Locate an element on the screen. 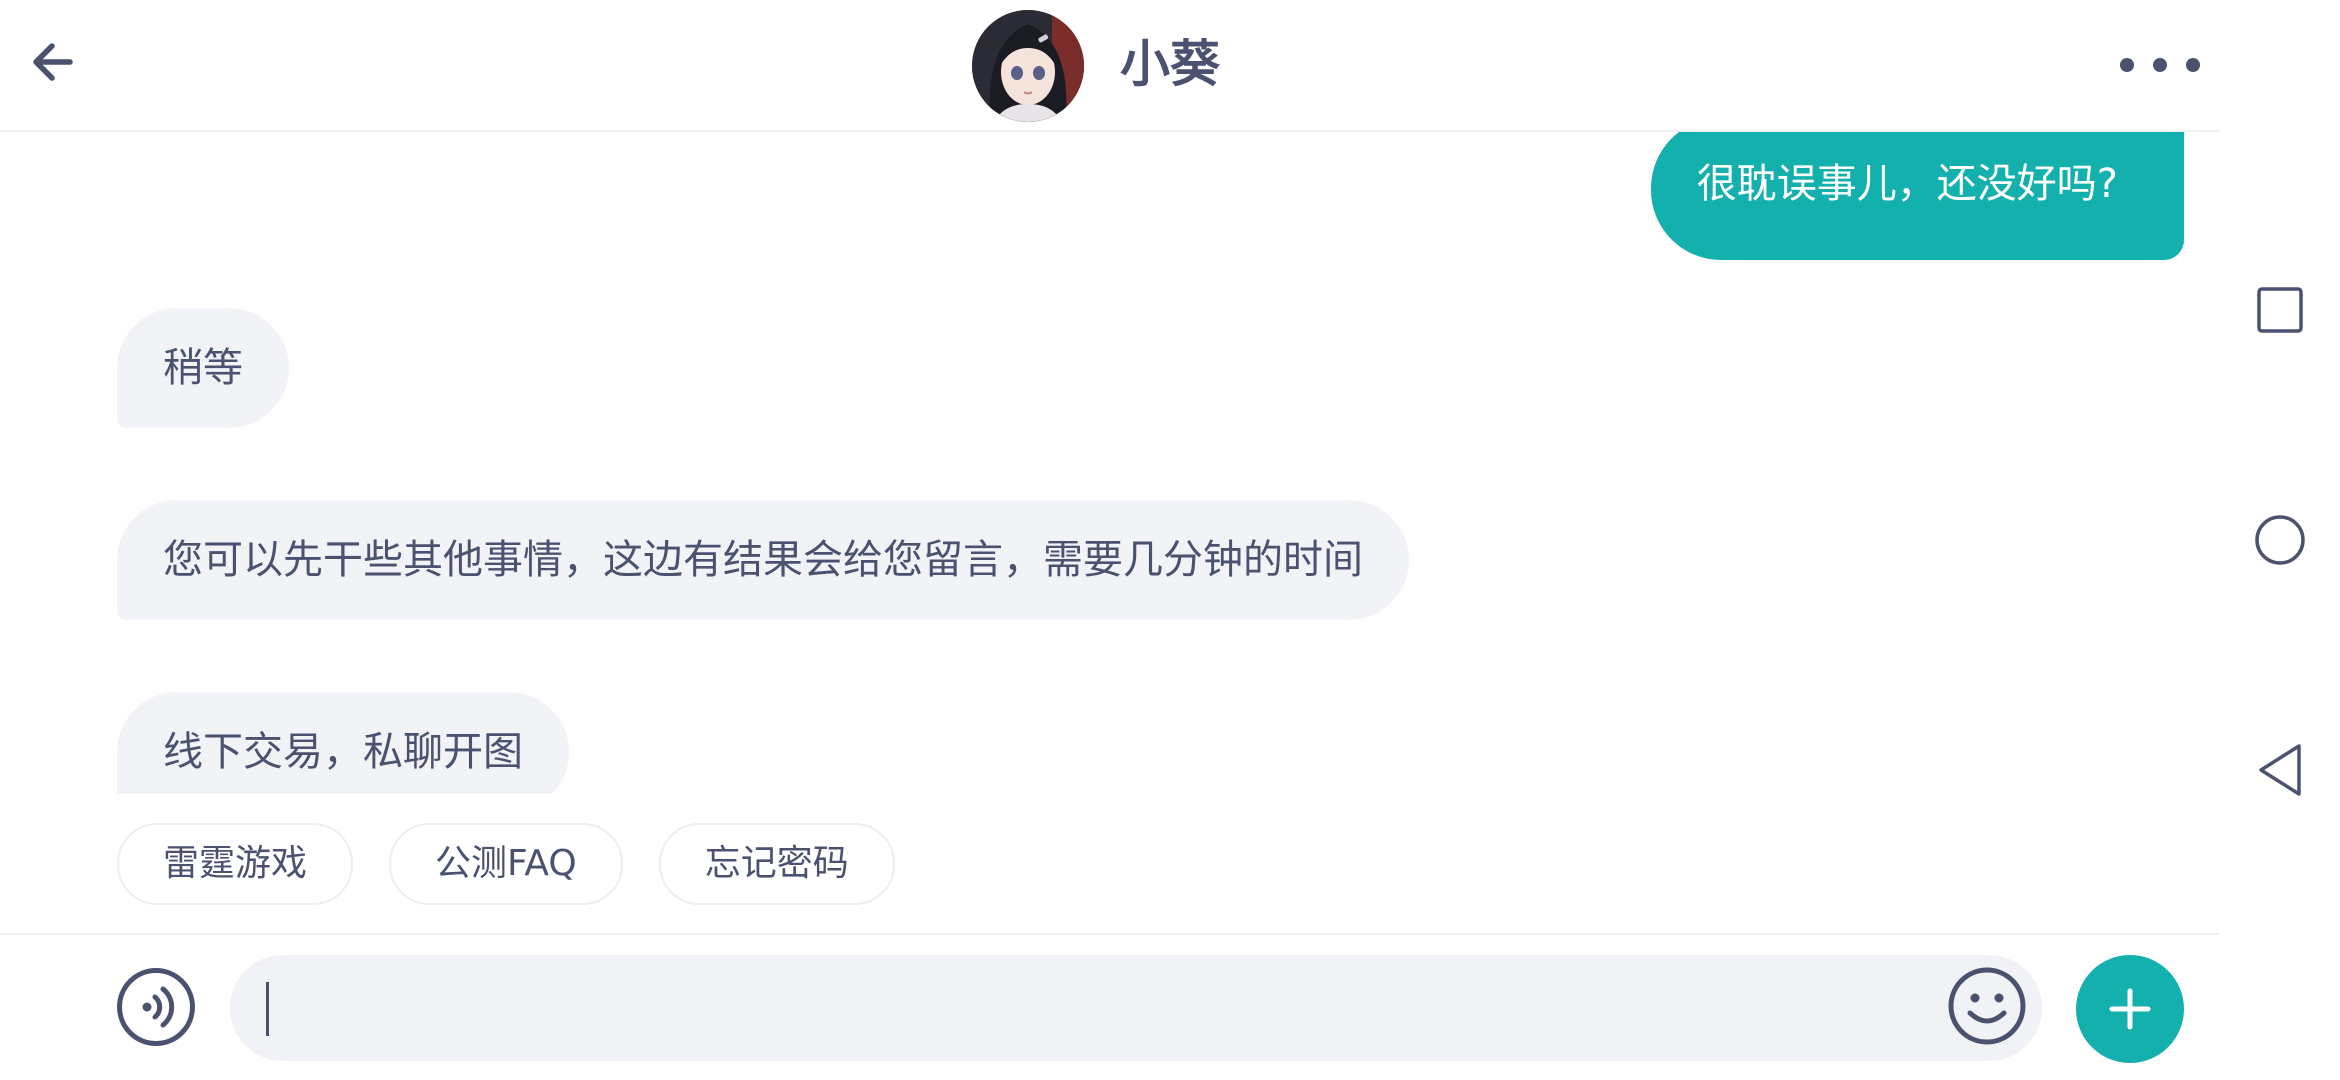 The width and height of the screenshot is (2340, 1080). arrow-left-icon is located at coordinates (53, 62).